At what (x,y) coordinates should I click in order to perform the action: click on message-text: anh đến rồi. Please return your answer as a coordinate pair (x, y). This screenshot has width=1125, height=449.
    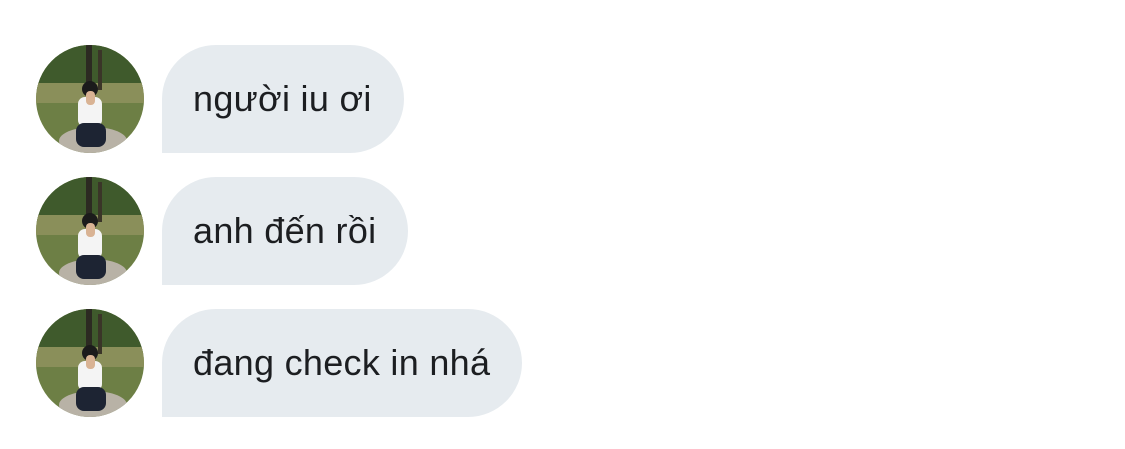
    Looking at the image, I should click on (285, 230).